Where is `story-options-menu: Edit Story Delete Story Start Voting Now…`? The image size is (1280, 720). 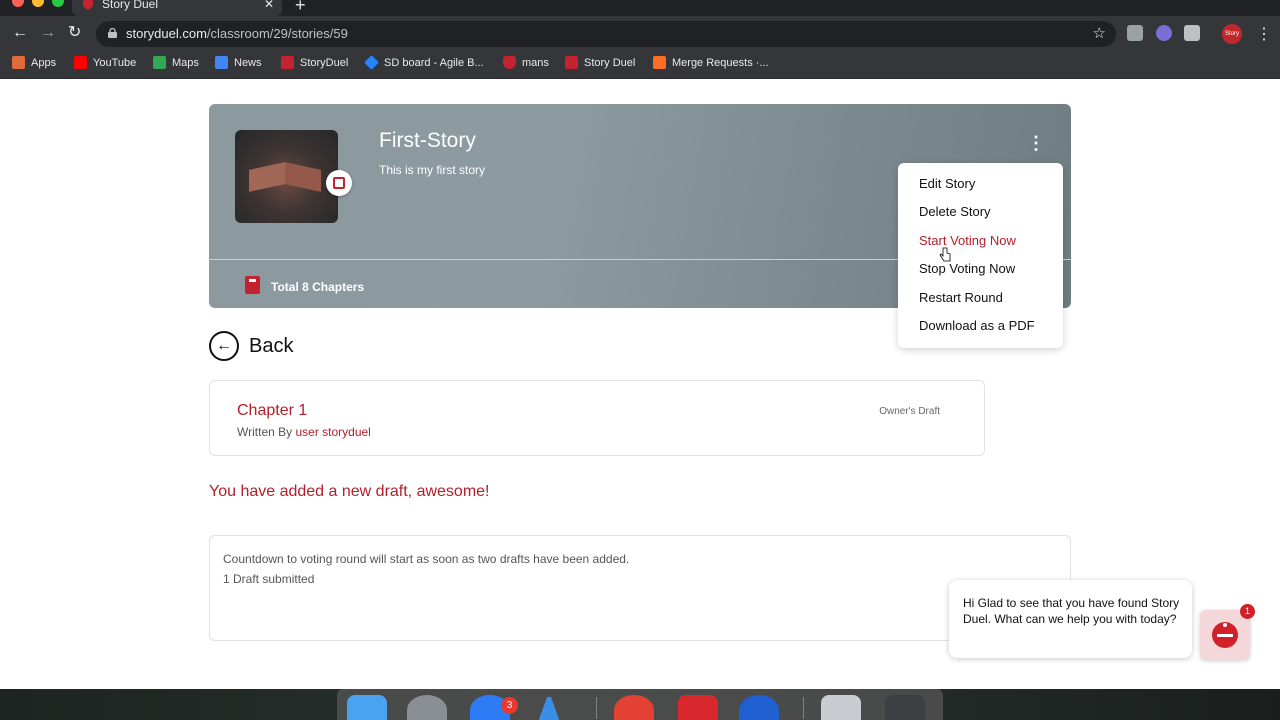 story-options-menu: Edit Story Delete Story Start Voting Now… is located at coordinates (980, 255).